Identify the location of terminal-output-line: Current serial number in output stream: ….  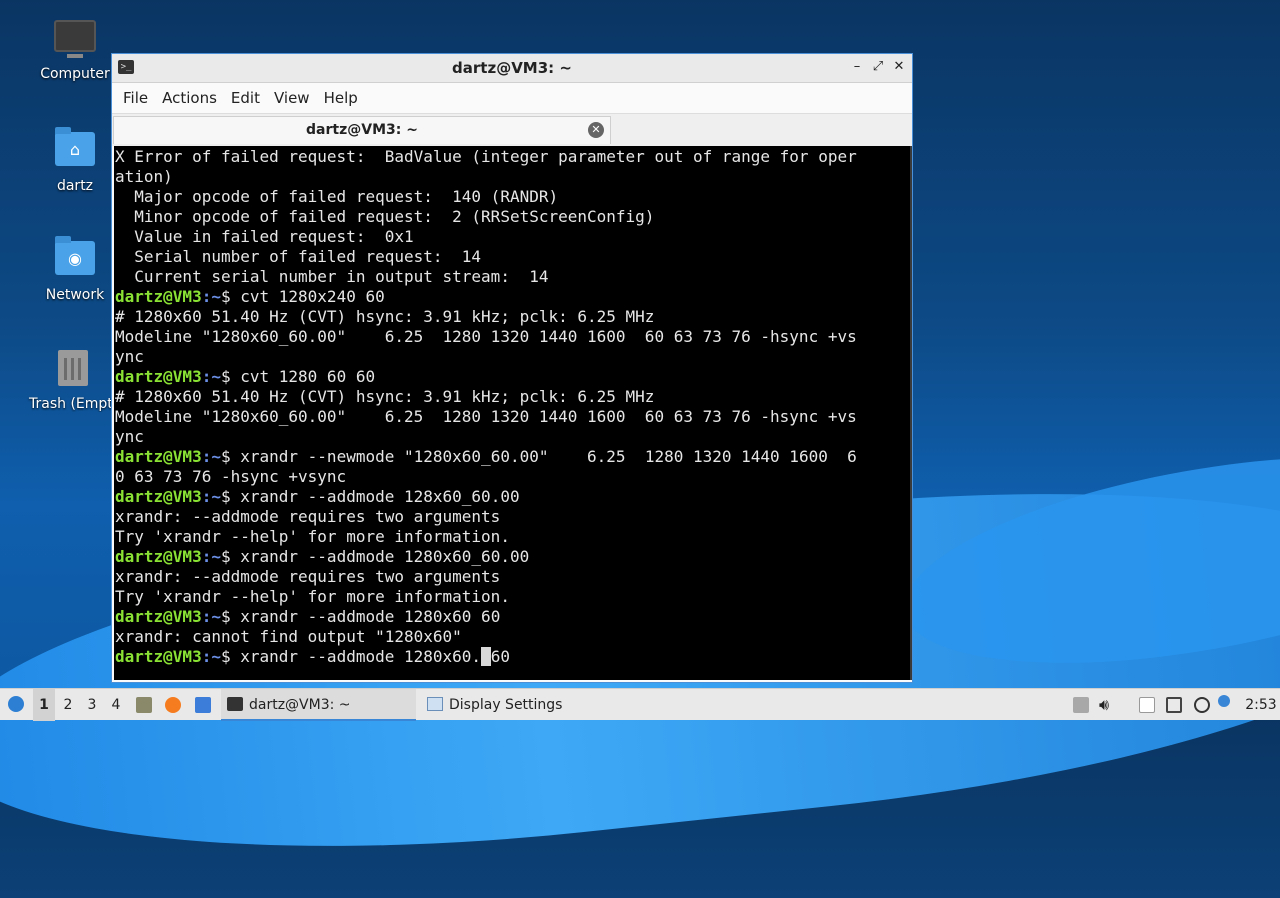
(332, 276).